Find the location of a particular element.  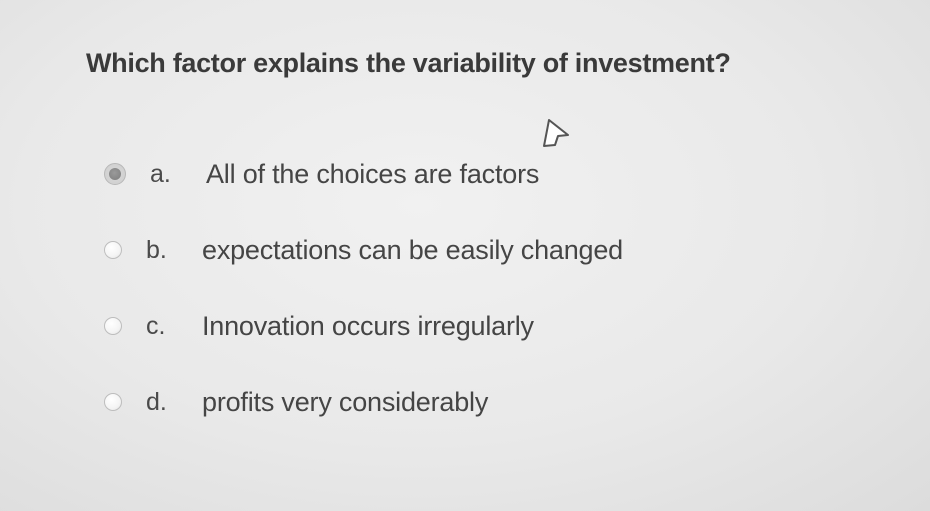

mouse-pointer-icon is located at coordinates (556, 133).